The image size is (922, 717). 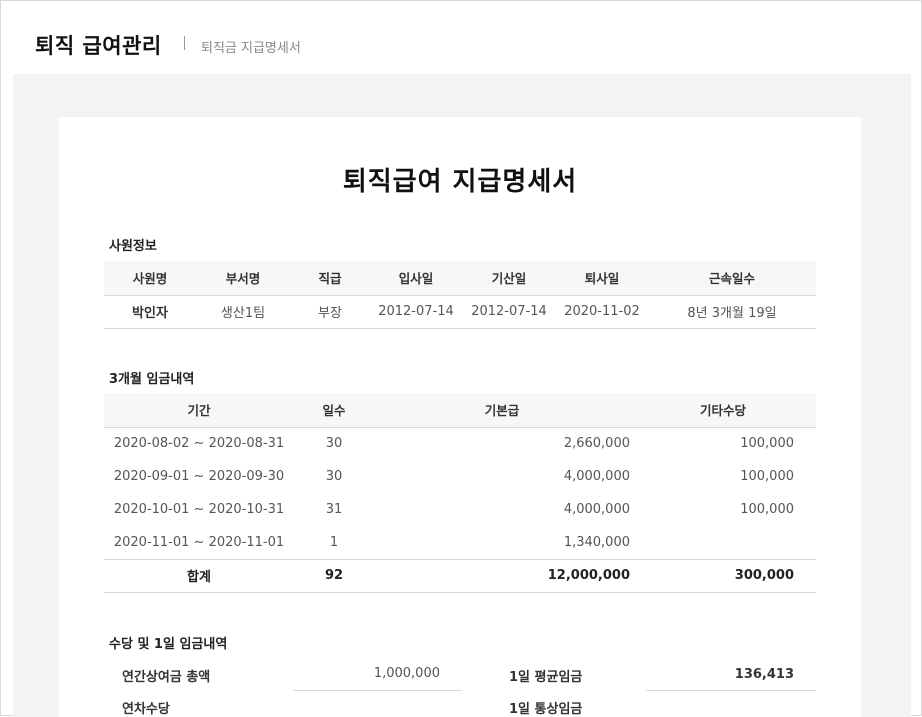 I want to click on wage-period: 2020-08-02 ~ 2020-08-31, so click(x=199, y=444).